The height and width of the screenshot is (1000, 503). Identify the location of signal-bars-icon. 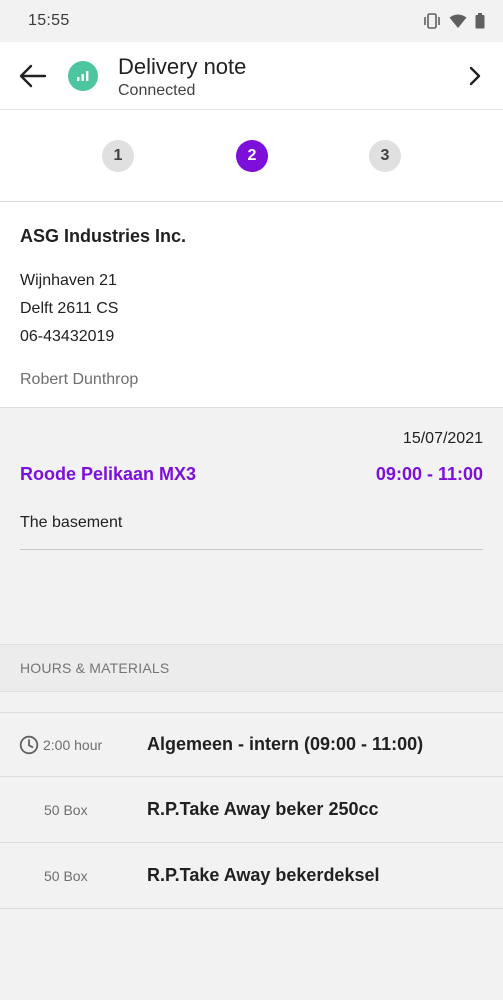
(83, 76).